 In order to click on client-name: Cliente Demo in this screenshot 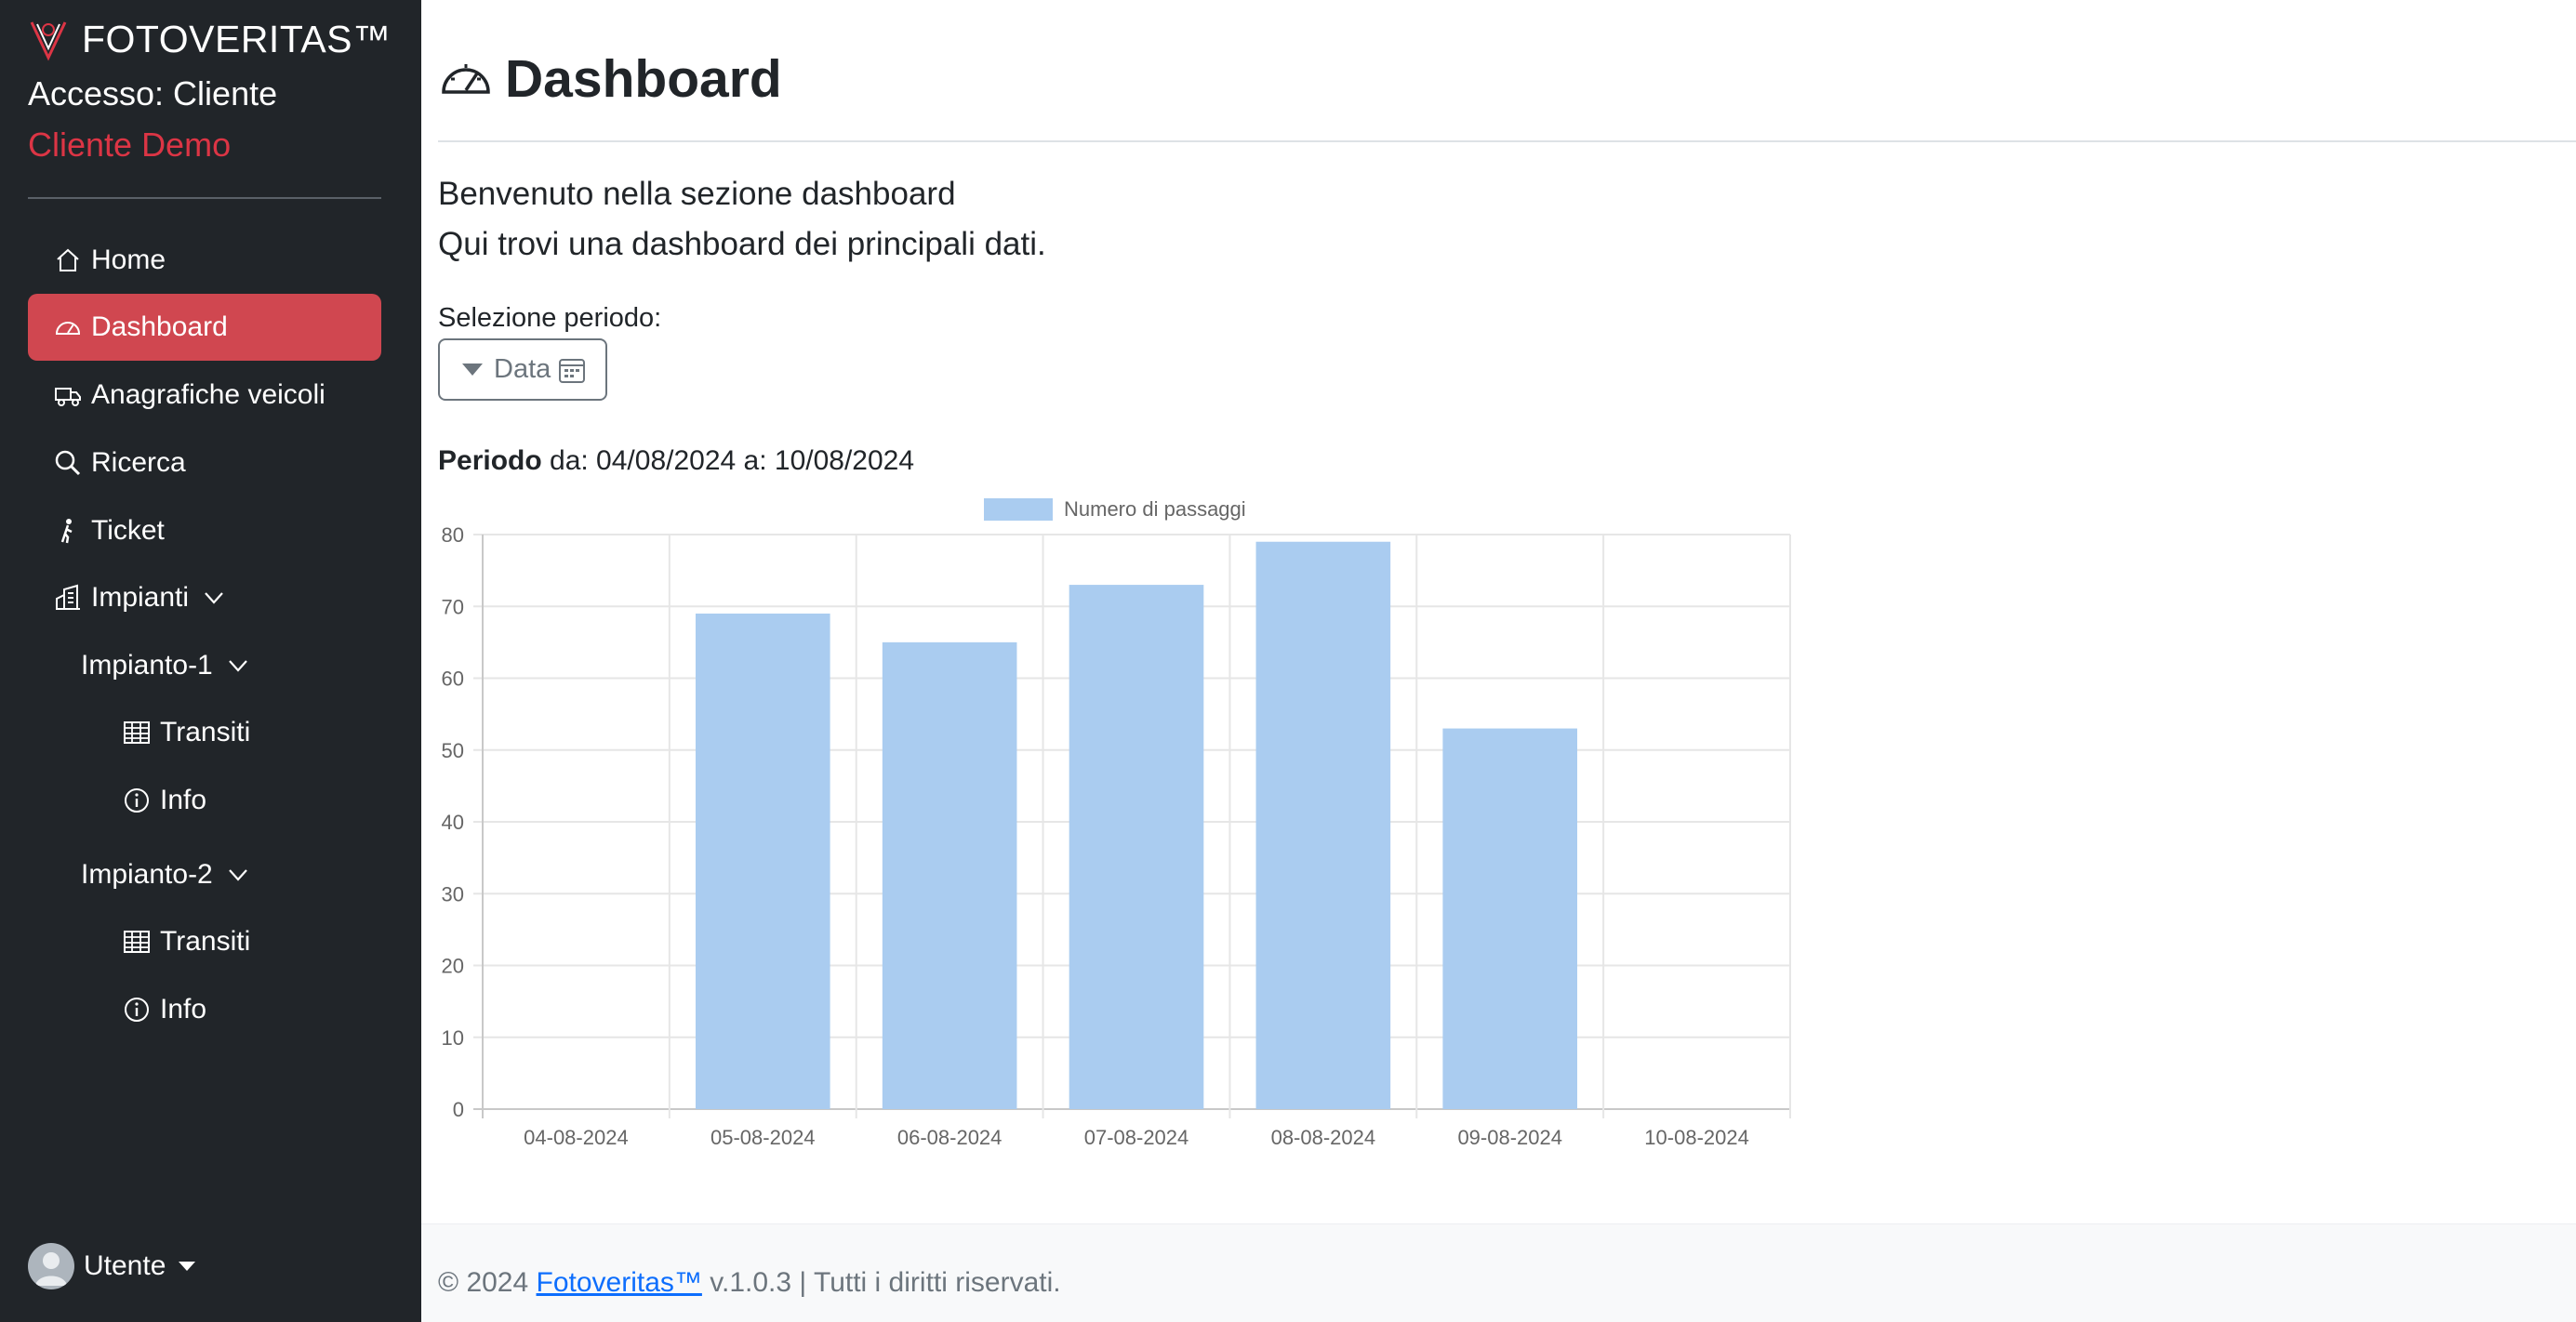, I will do `click(130, 145)`.